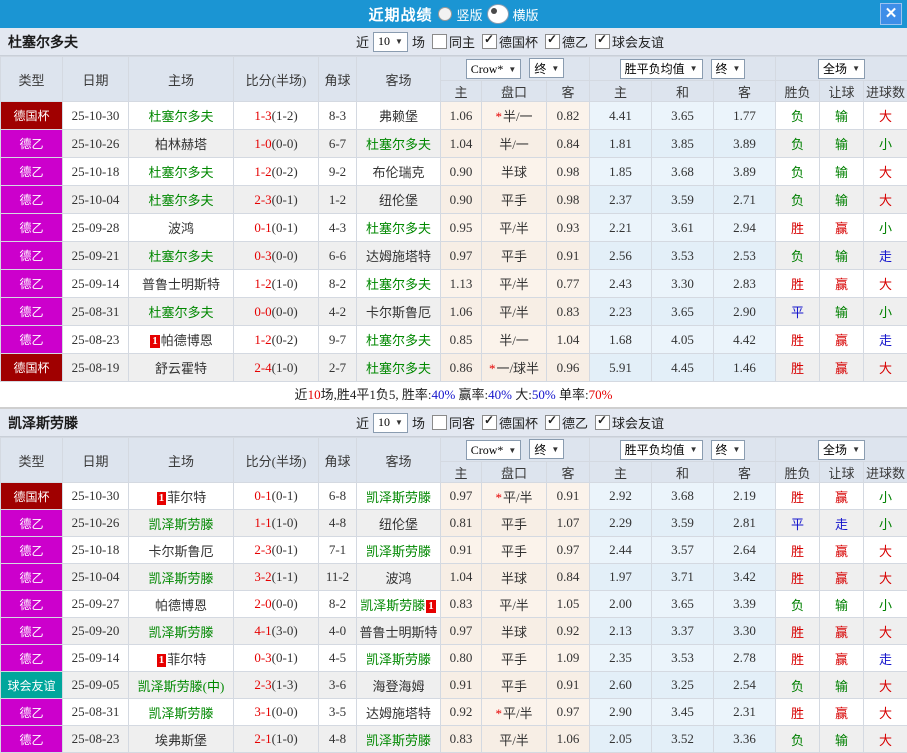 The image size is (907, 753). Describe the element at coordinates (439, 41) in the screenshot. I see `same-home-checkbox` at that location.